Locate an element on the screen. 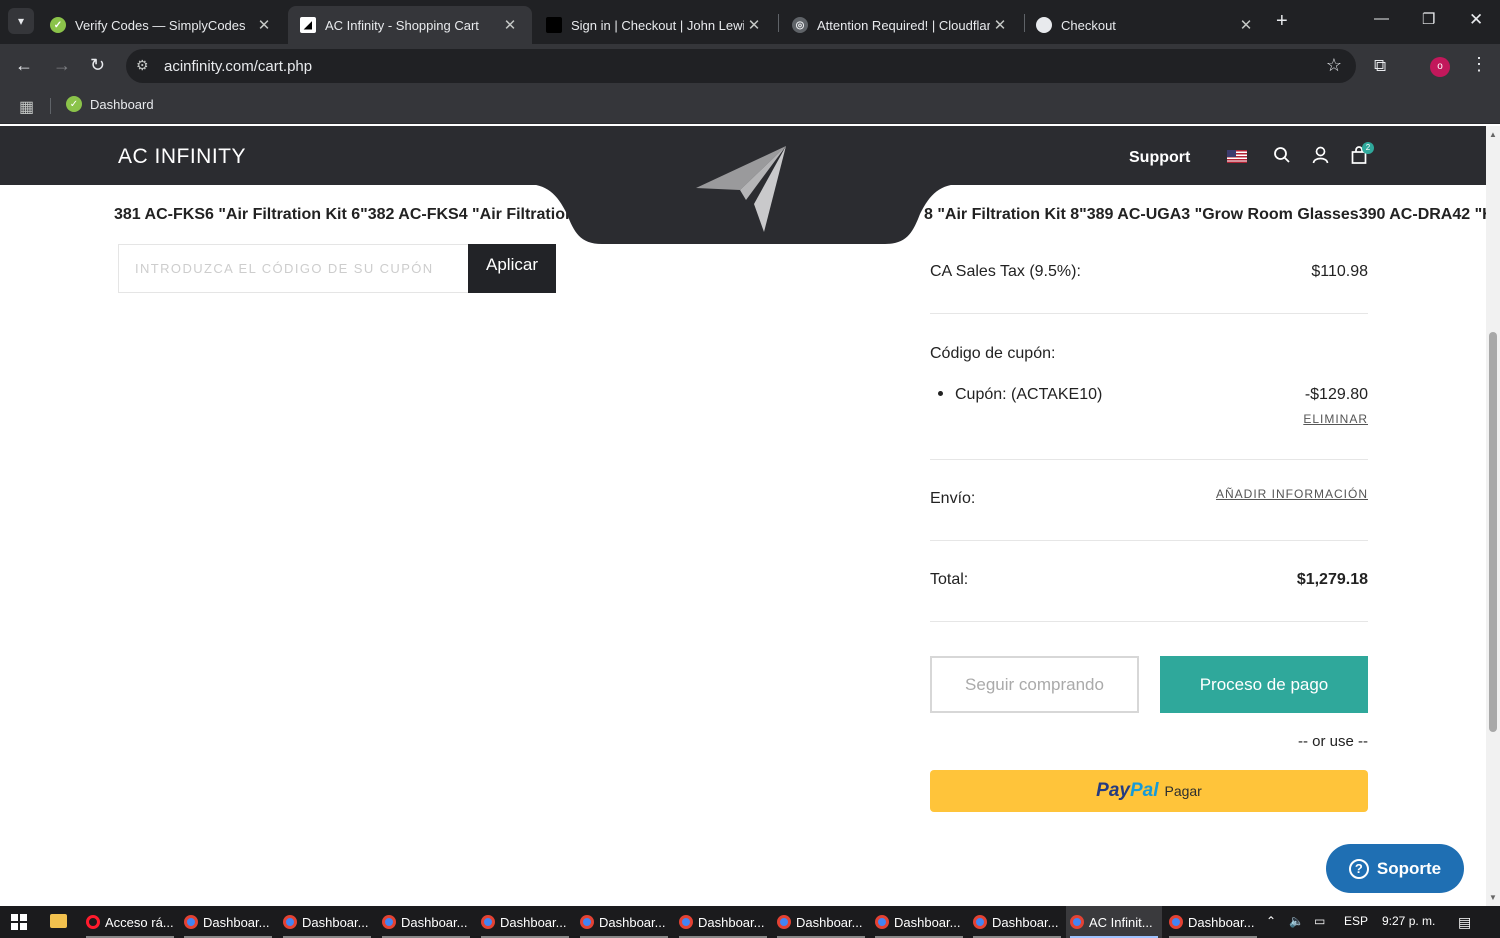 The width and height of the screenshot is (1500, 938). bookmark-label: Dashboard is located at coordinates (122, 104).